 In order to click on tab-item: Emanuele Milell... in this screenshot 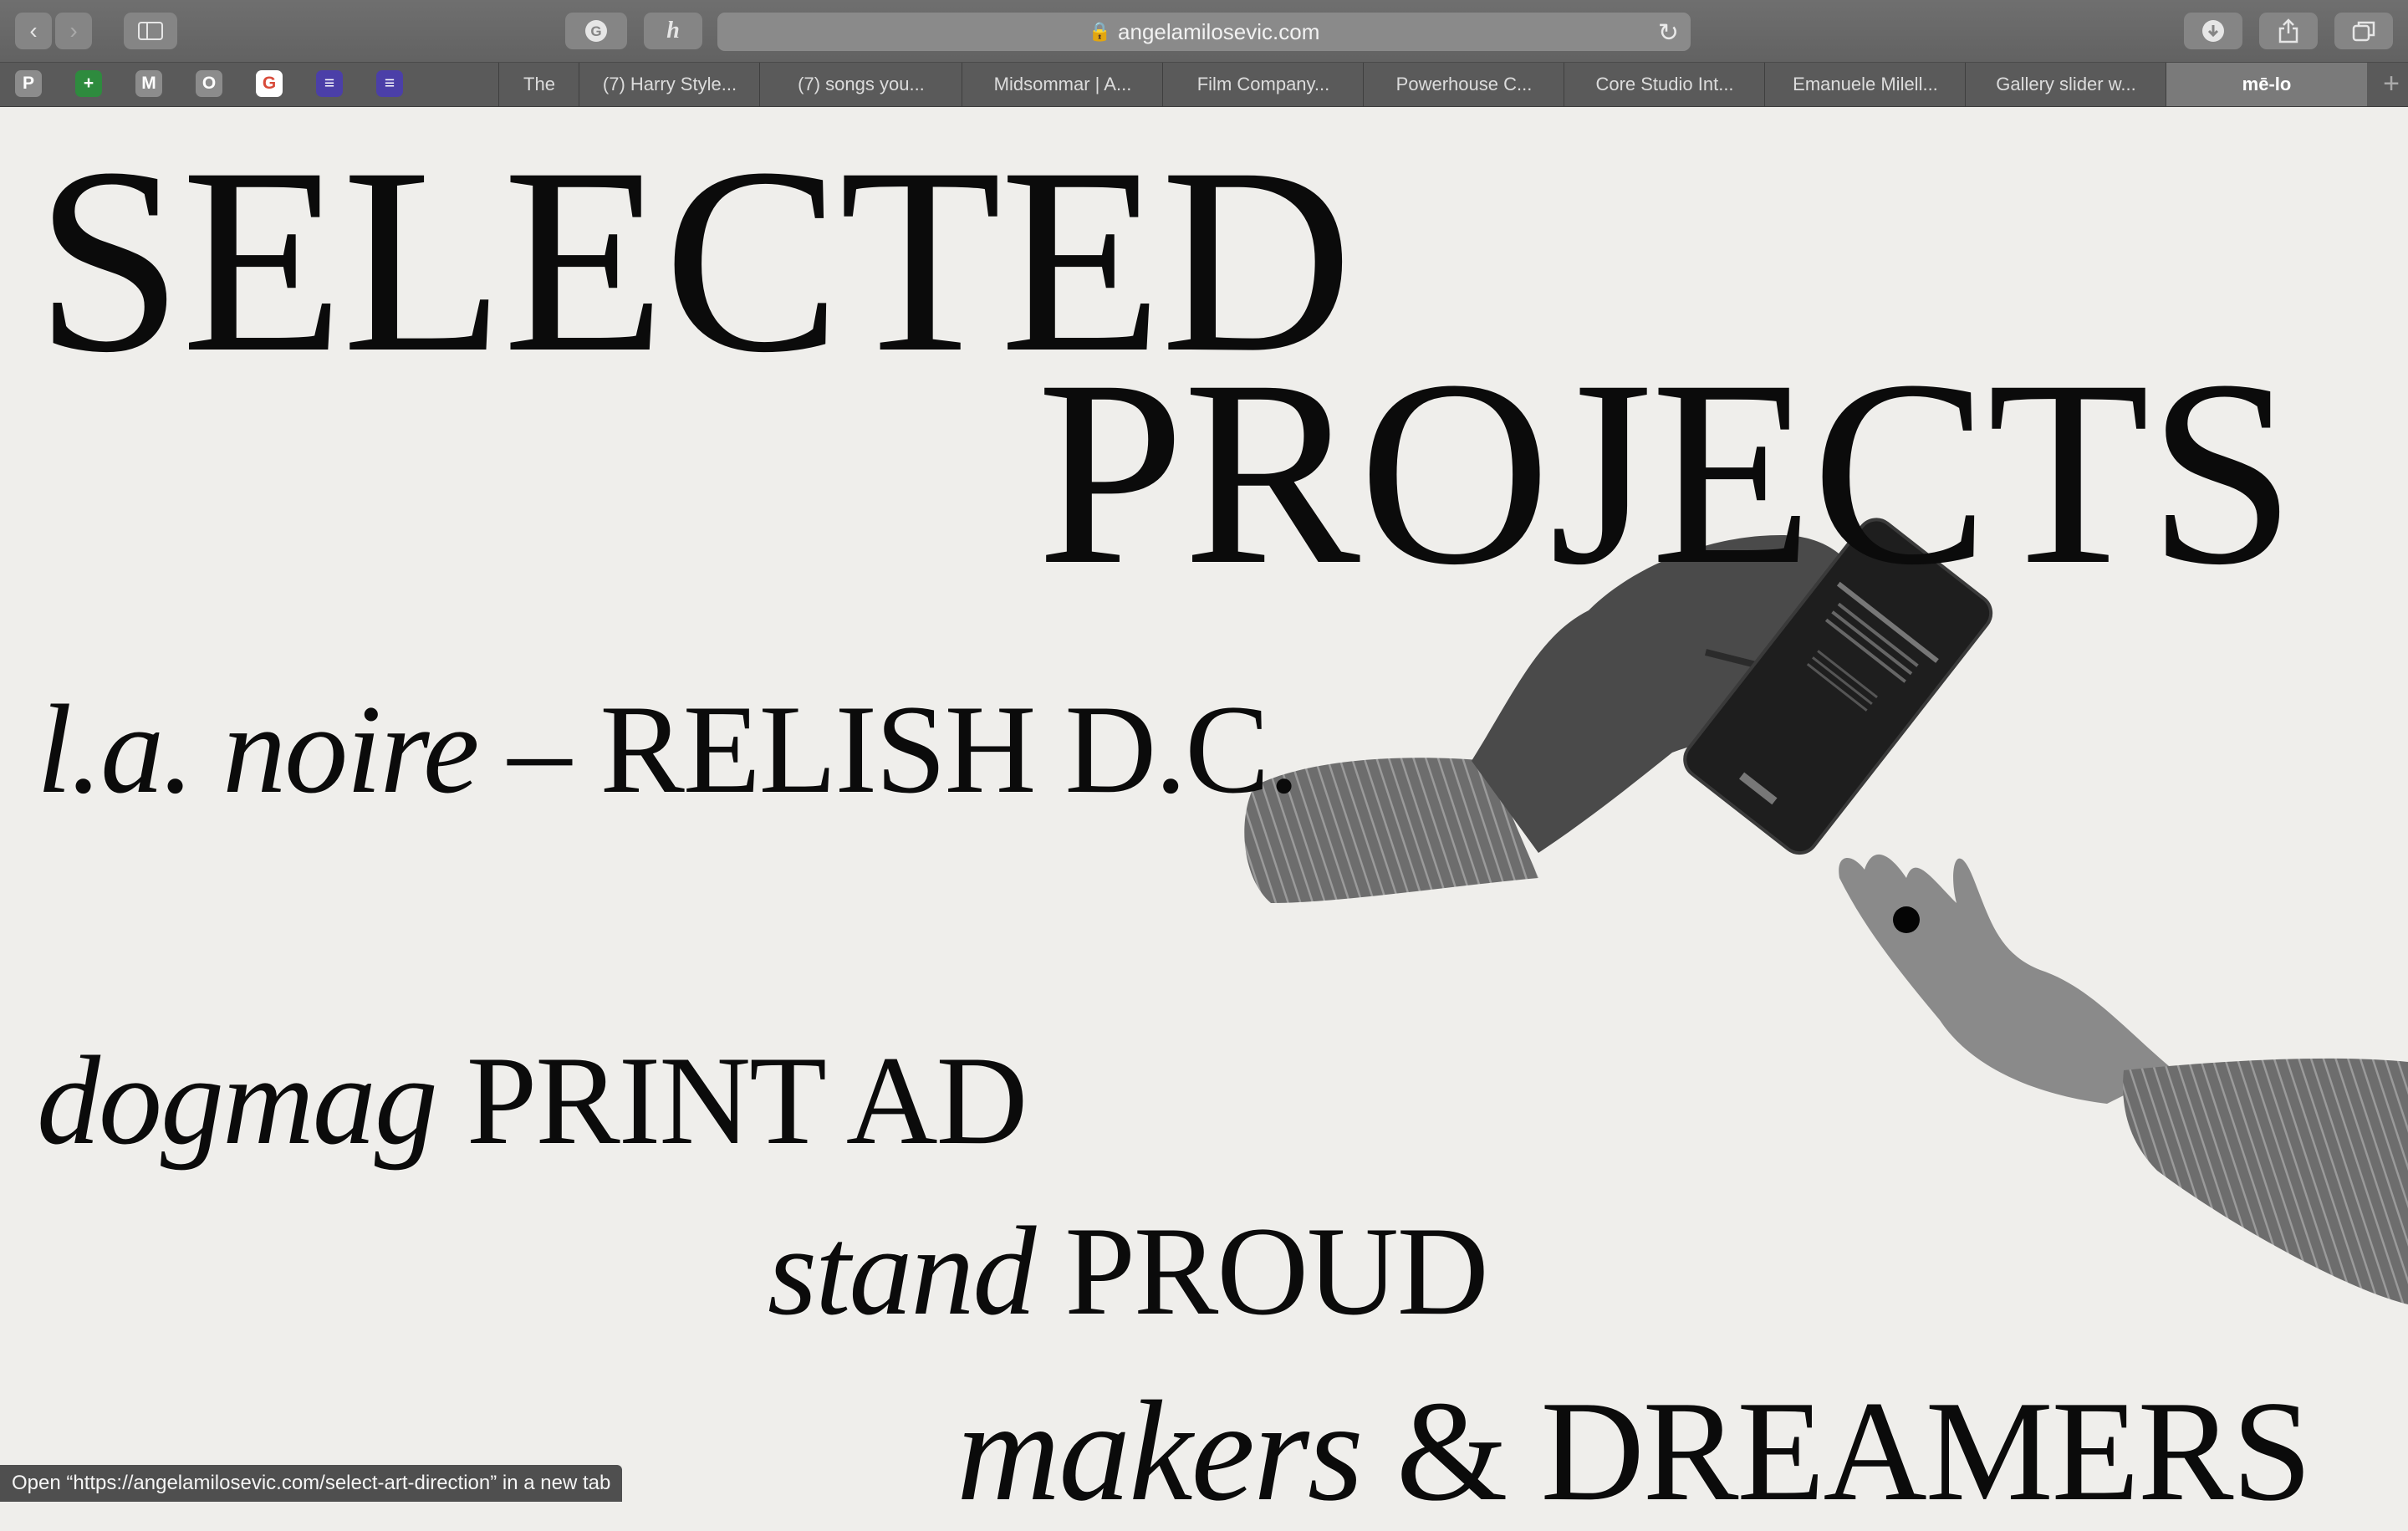, I will do `click(1865, 84)`.